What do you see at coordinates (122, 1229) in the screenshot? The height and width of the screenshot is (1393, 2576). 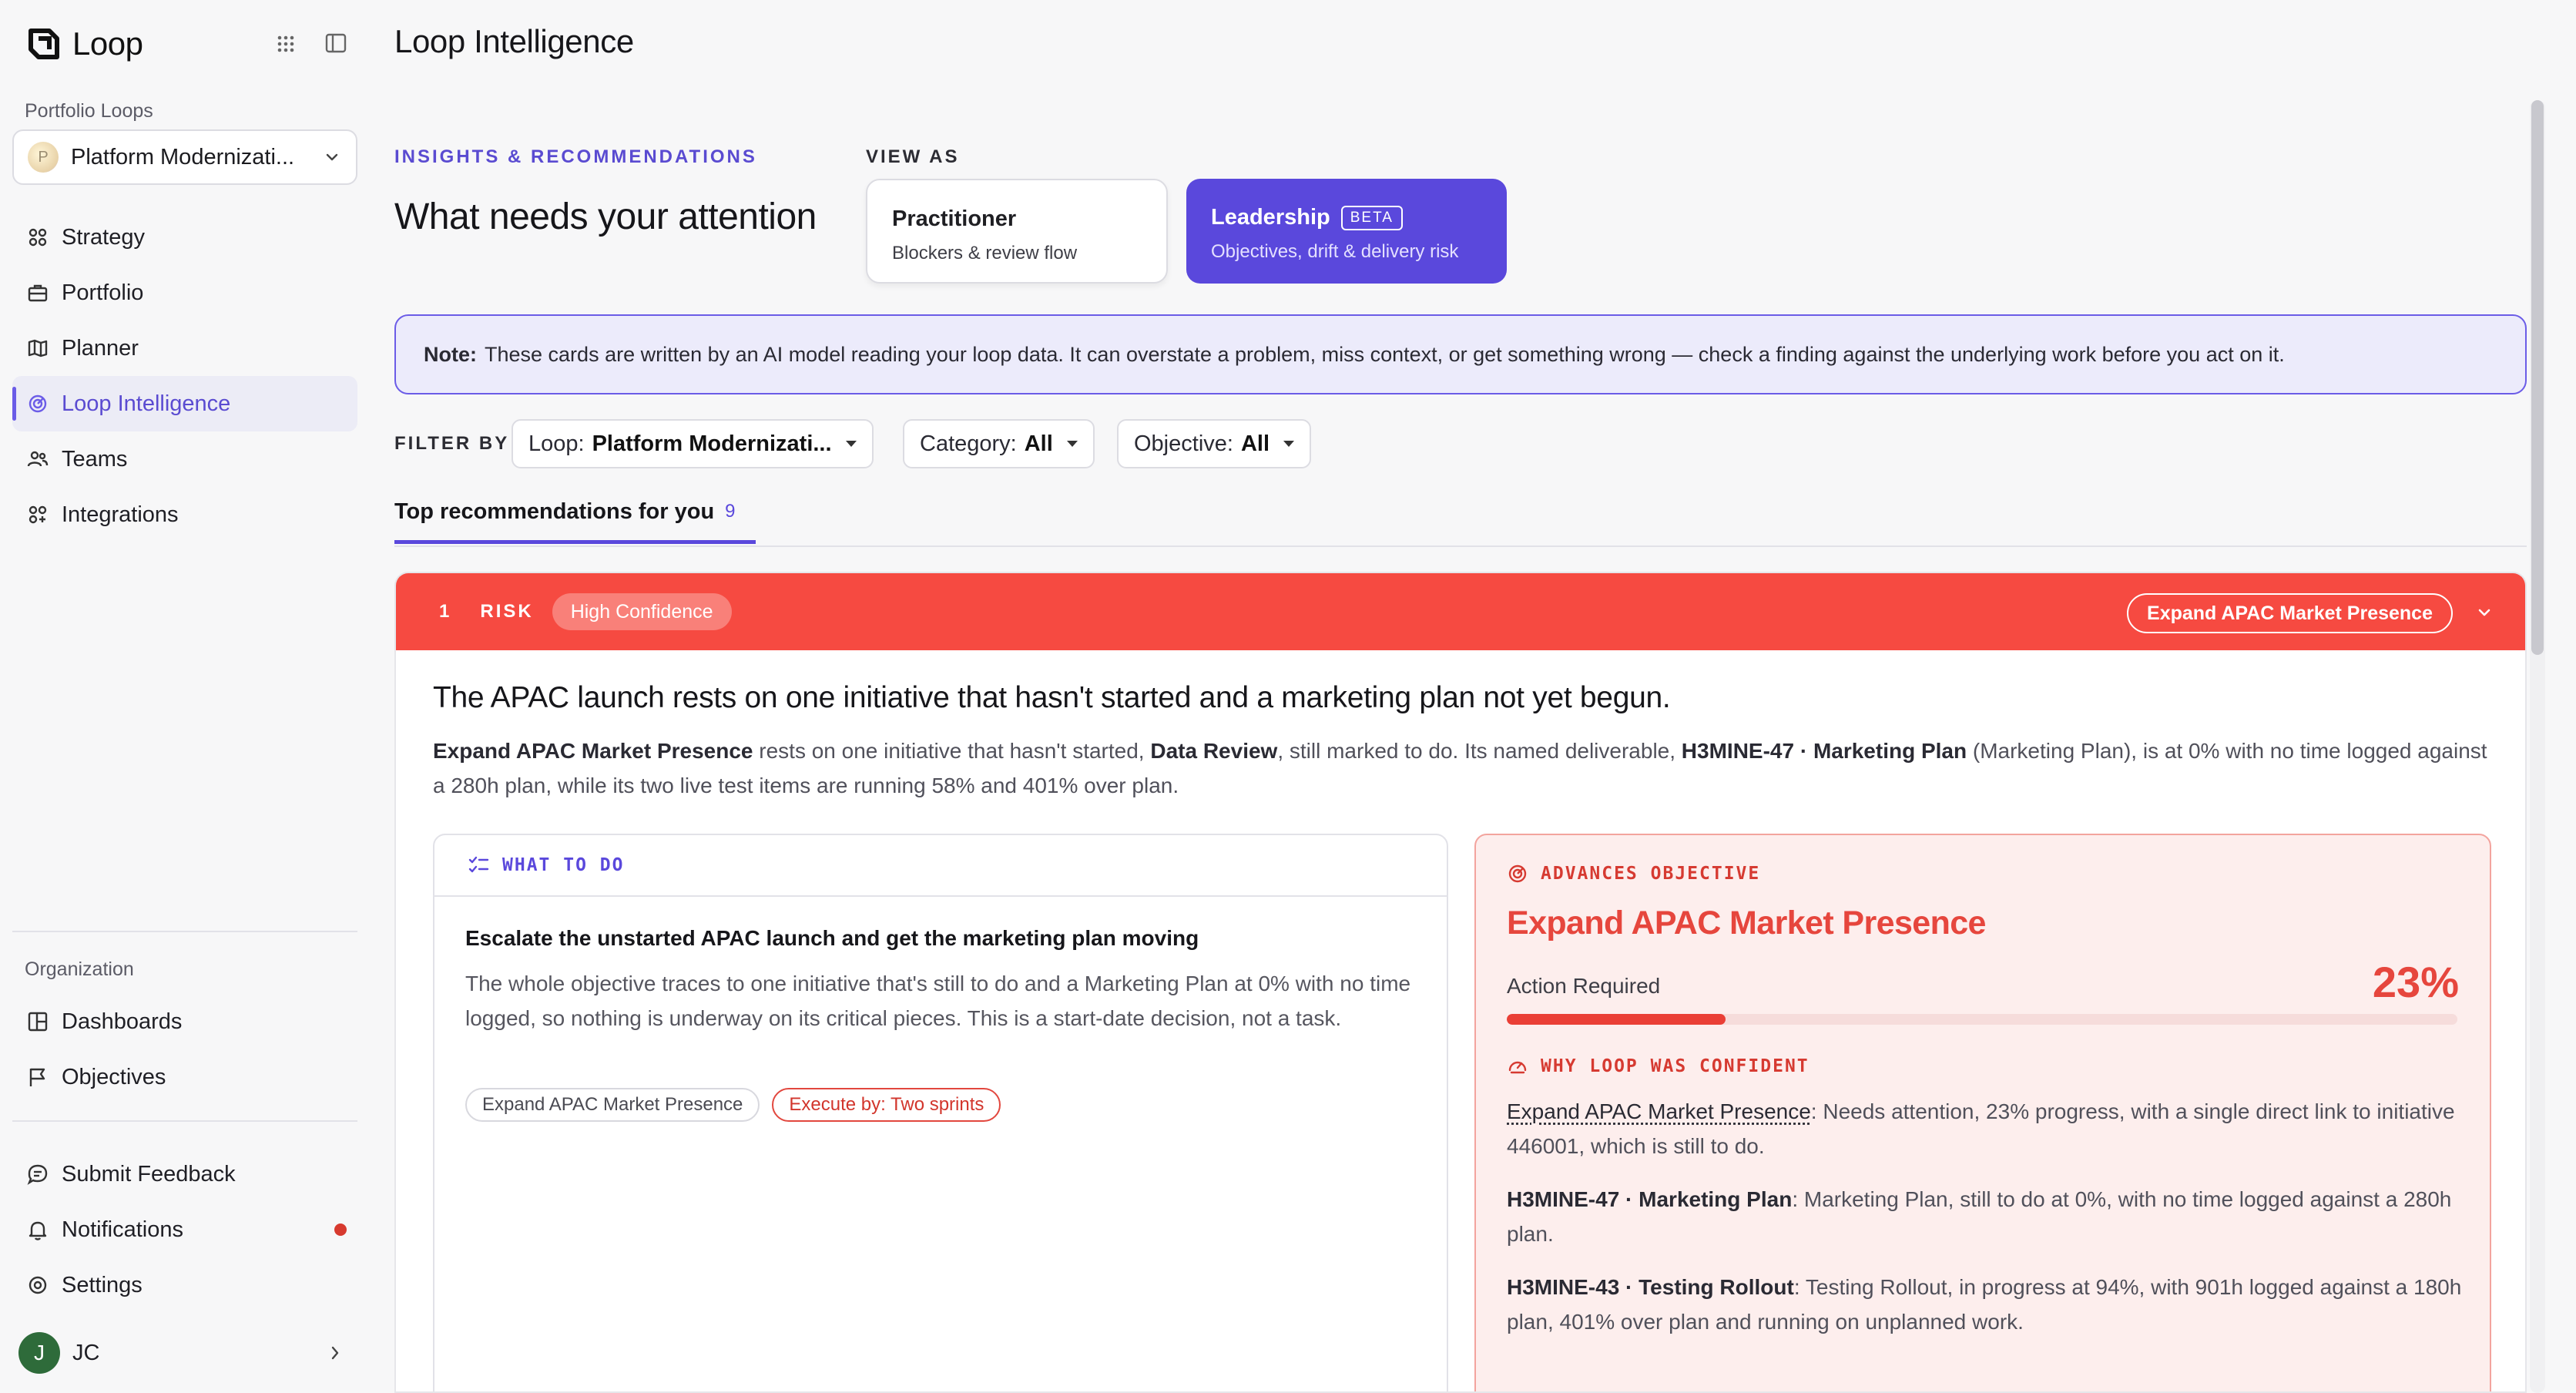 I see `sidebar-item-label: Notifications` at bounding box center [122, 1229].